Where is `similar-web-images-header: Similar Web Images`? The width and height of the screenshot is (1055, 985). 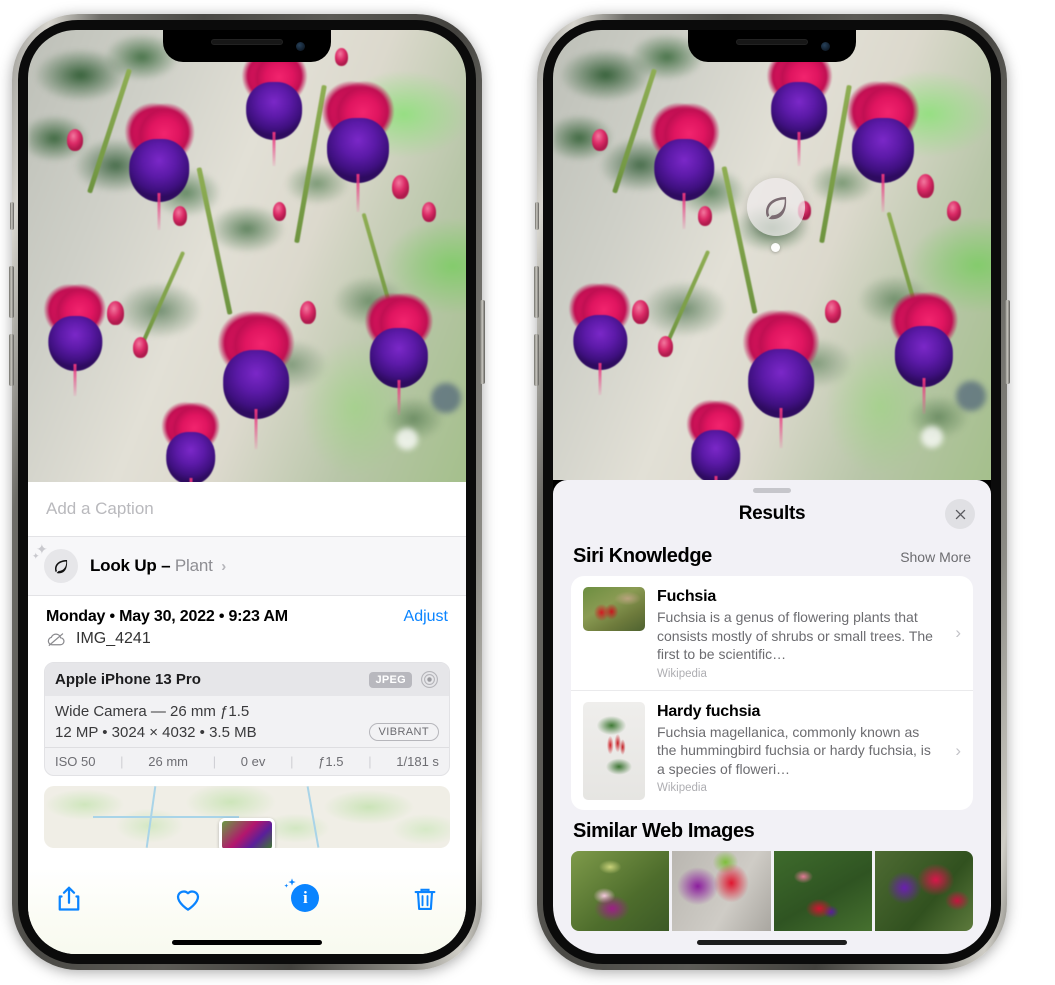
similar-web-images-header: Similar Web Images is located at coordinates (772, 828).